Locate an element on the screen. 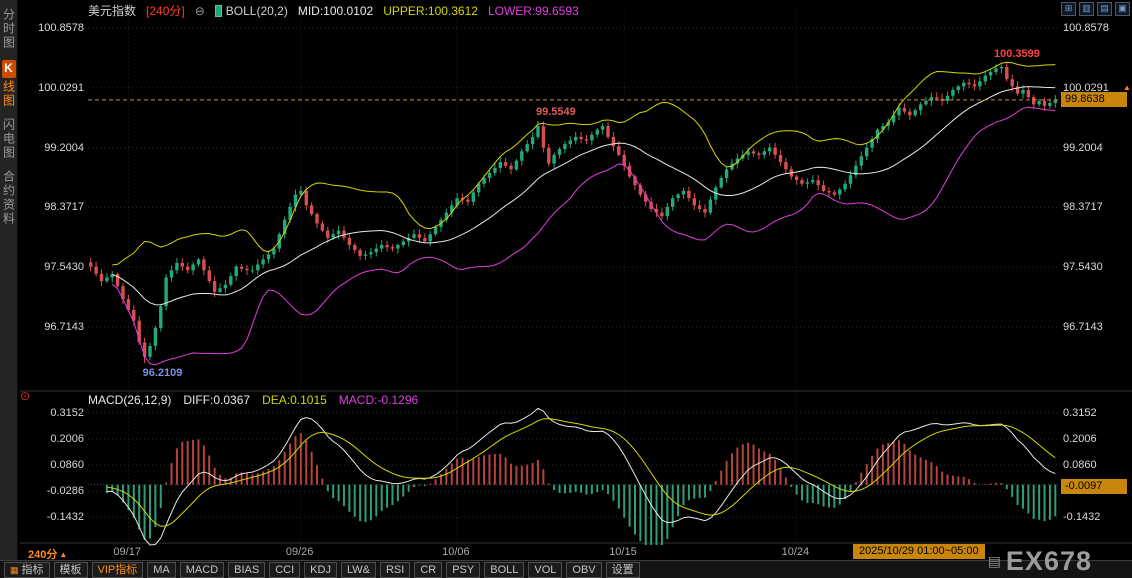  sidebar-item-kline-chart: K 线图 is located at coordinates (9, 84).